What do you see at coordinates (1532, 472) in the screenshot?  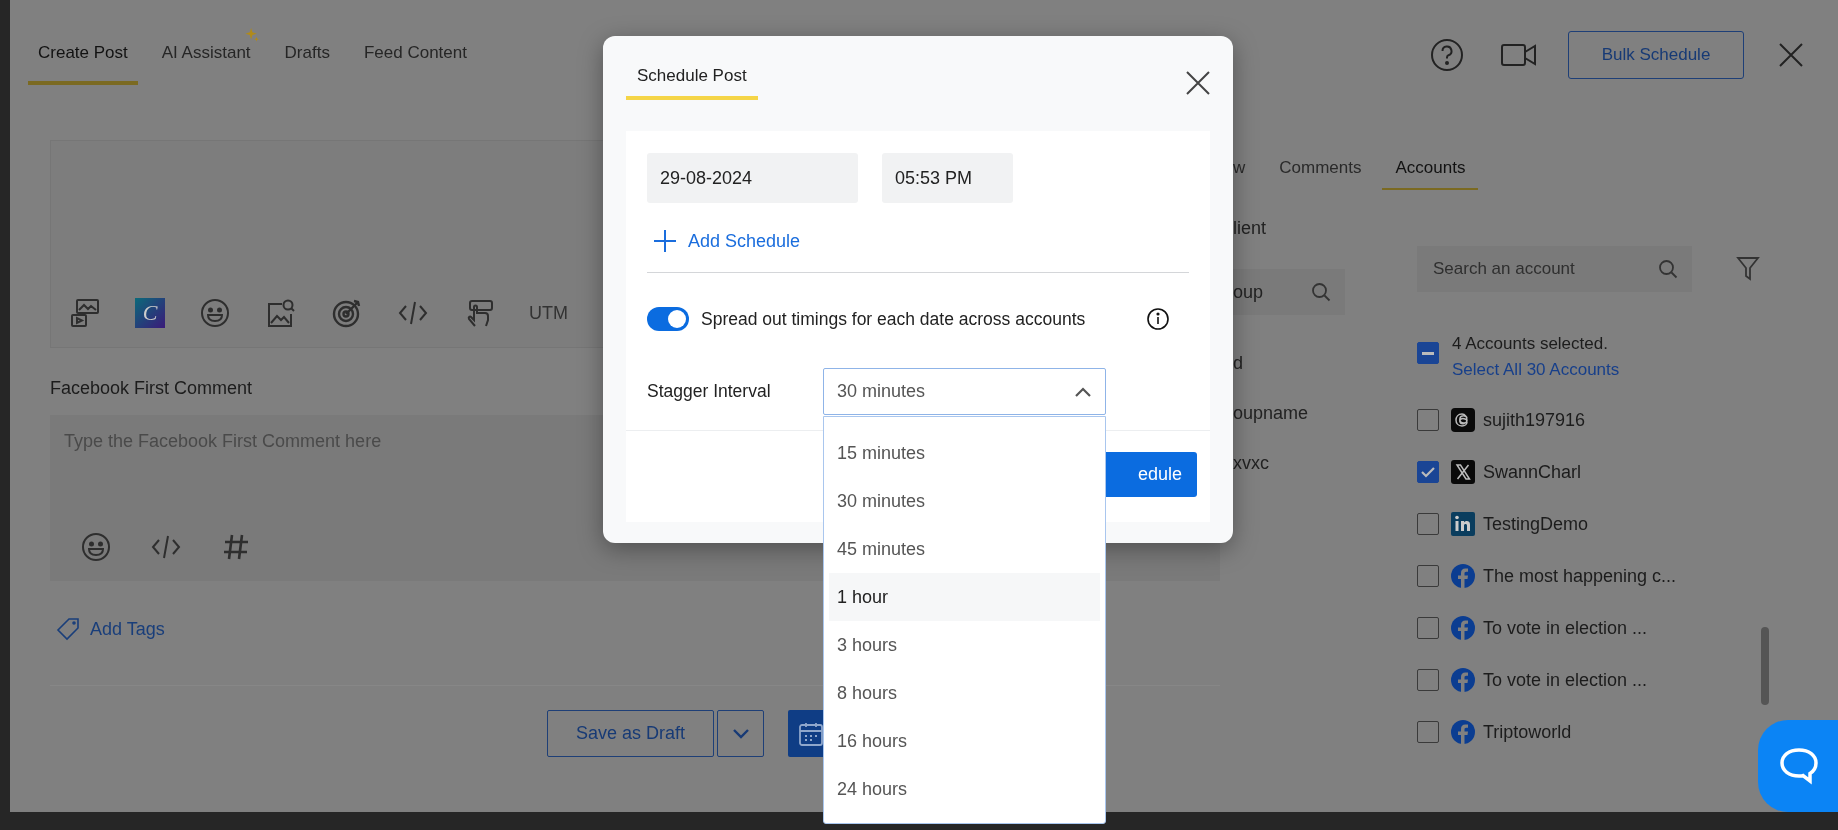 I see `account-name: SwannCharl` at bounding box center [1532, 472].